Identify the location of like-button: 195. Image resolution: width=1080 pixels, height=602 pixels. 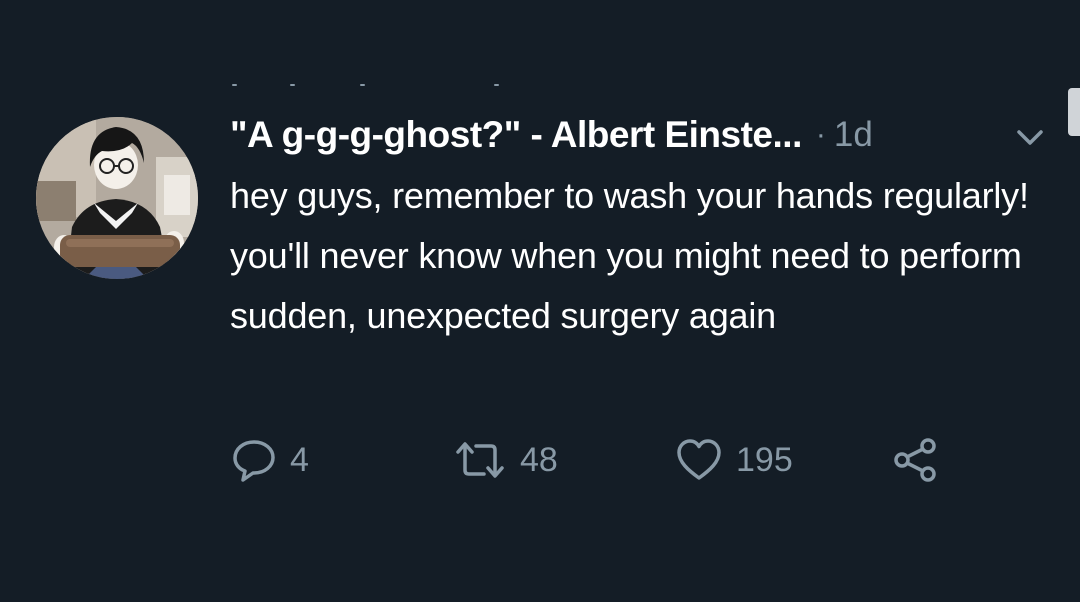
(733, 460).